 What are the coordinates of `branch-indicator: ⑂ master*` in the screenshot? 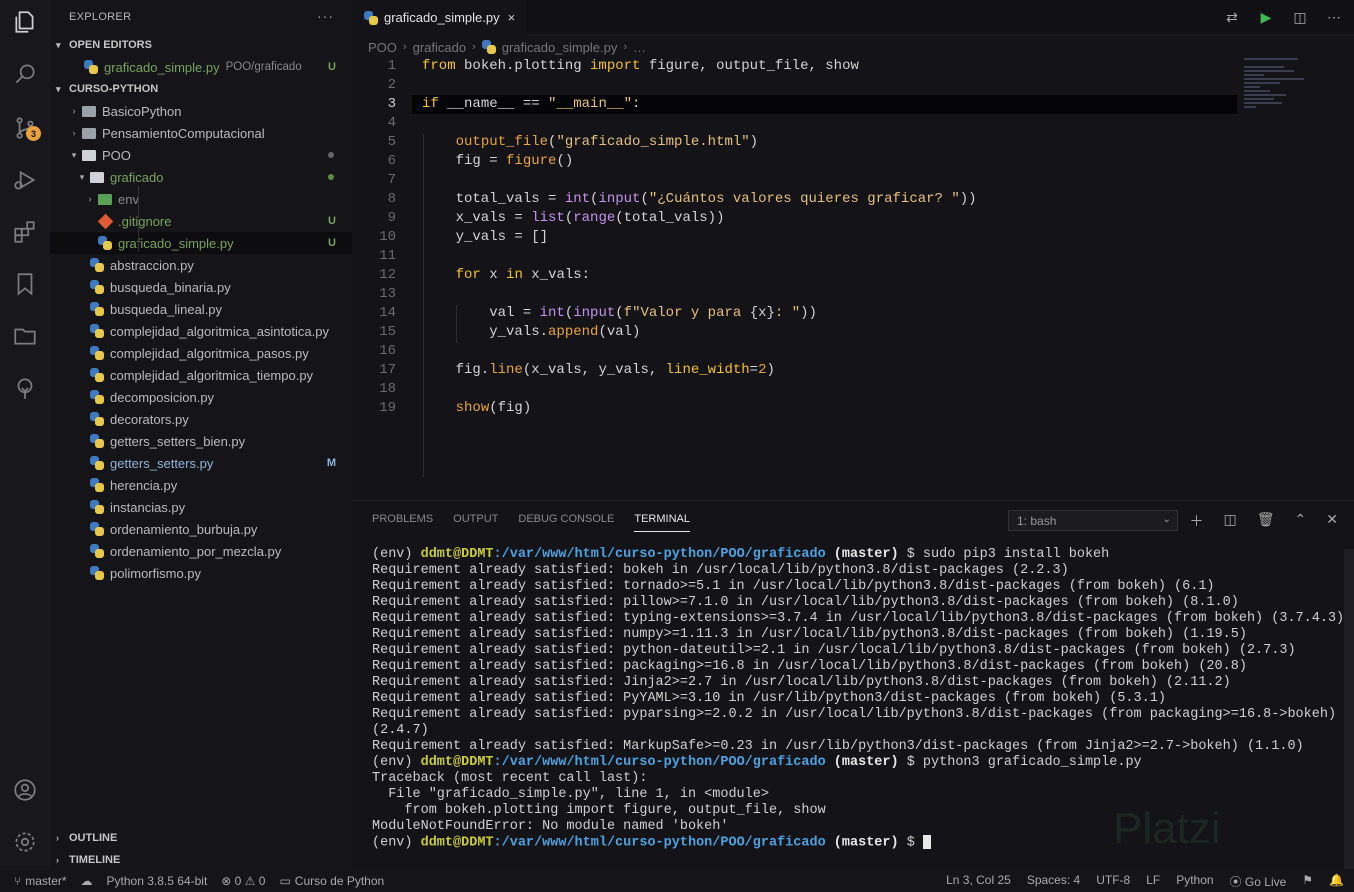 It's located at (40, 881).